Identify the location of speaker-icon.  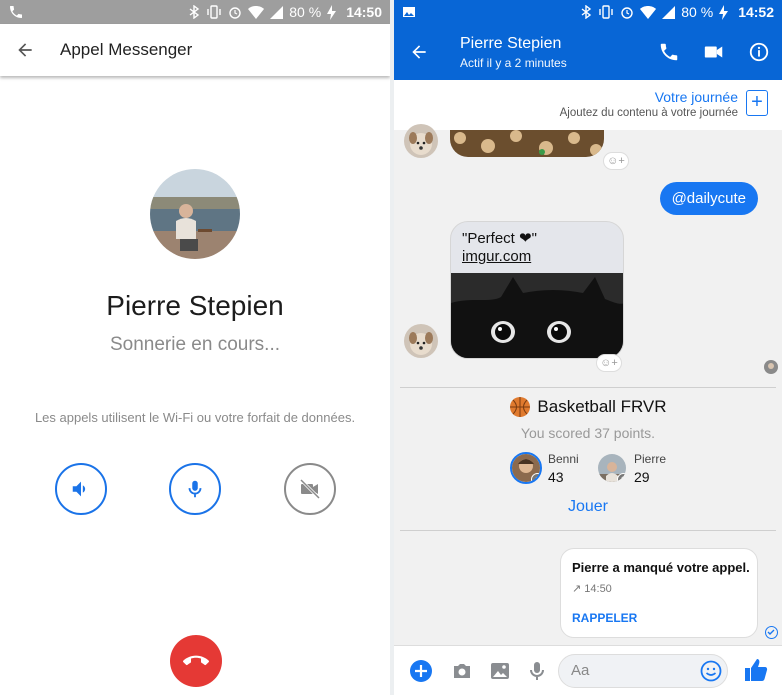
(79, 489).